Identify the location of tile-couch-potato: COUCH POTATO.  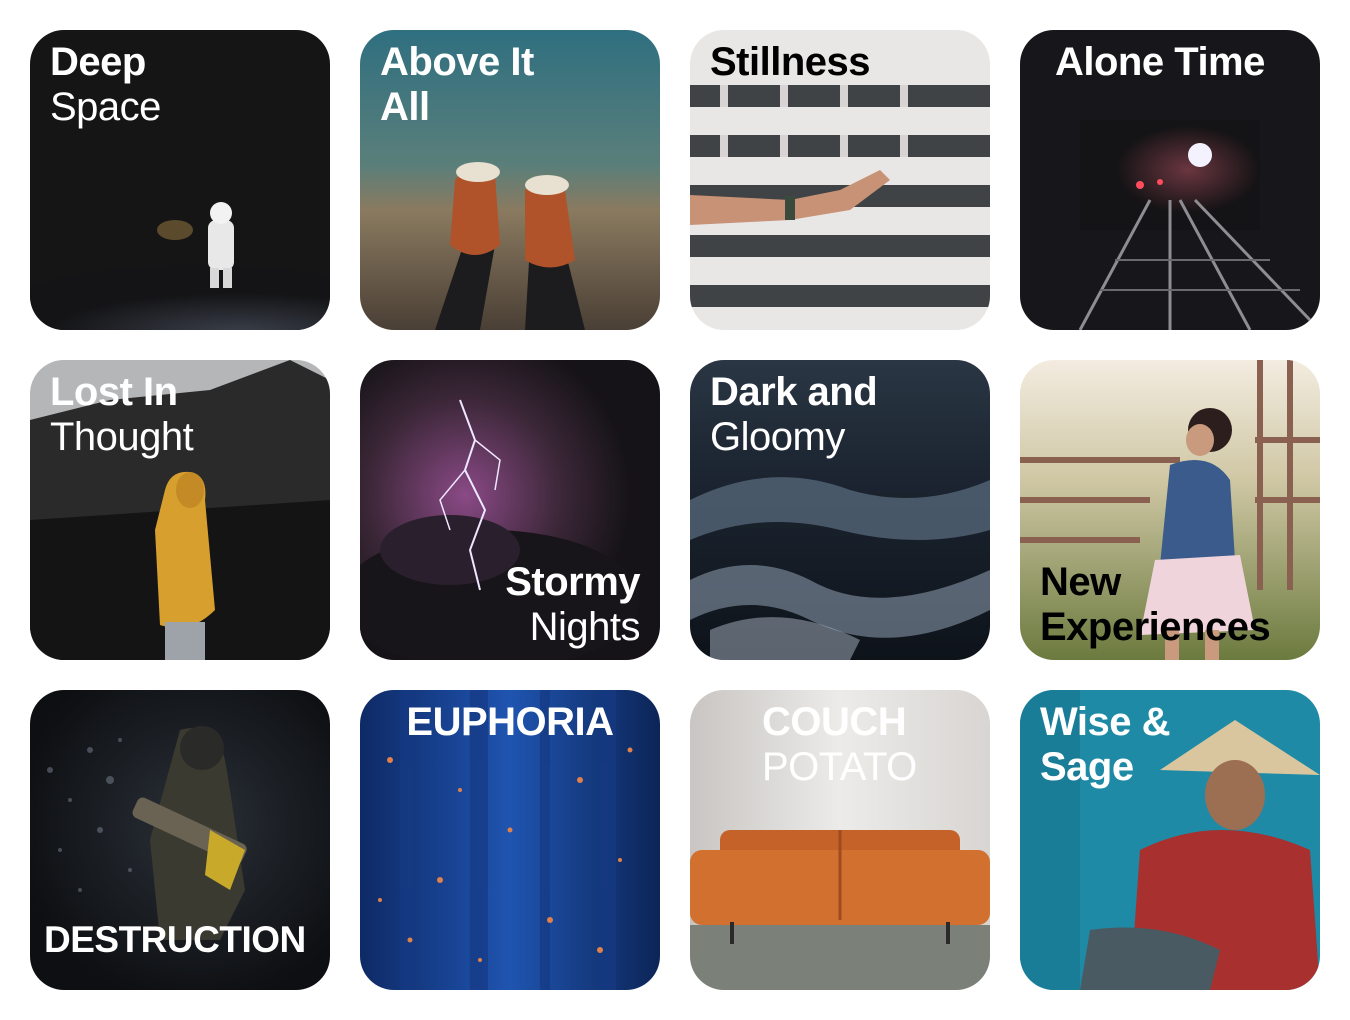
(840, 840).